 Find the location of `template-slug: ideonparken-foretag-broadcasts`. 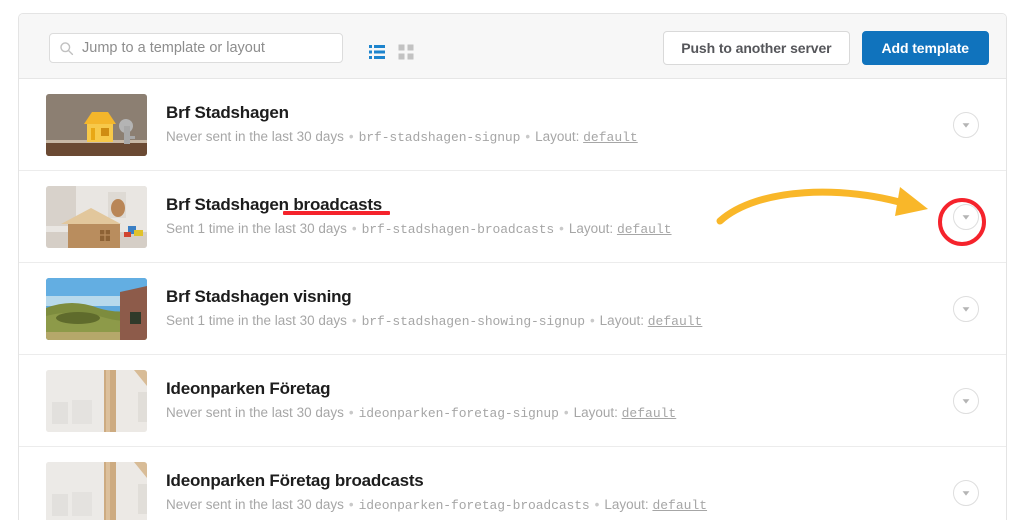

template-slug: ideonparken-foretag-broadcasts is located at coordinates (474, 506).